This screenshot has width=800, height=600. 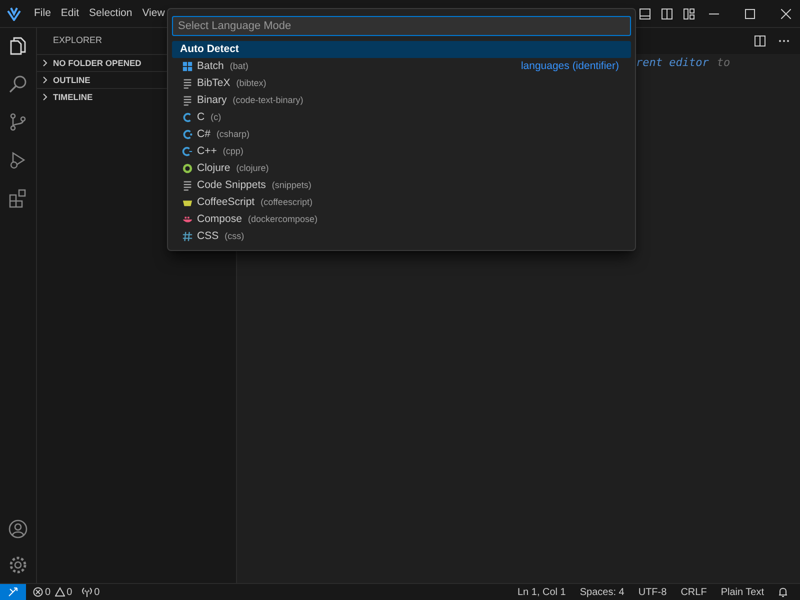 What do you see at coordinates (111, 14) in the screenshot?
I see `menu-item: Selection` at bounding box center [111, 14].